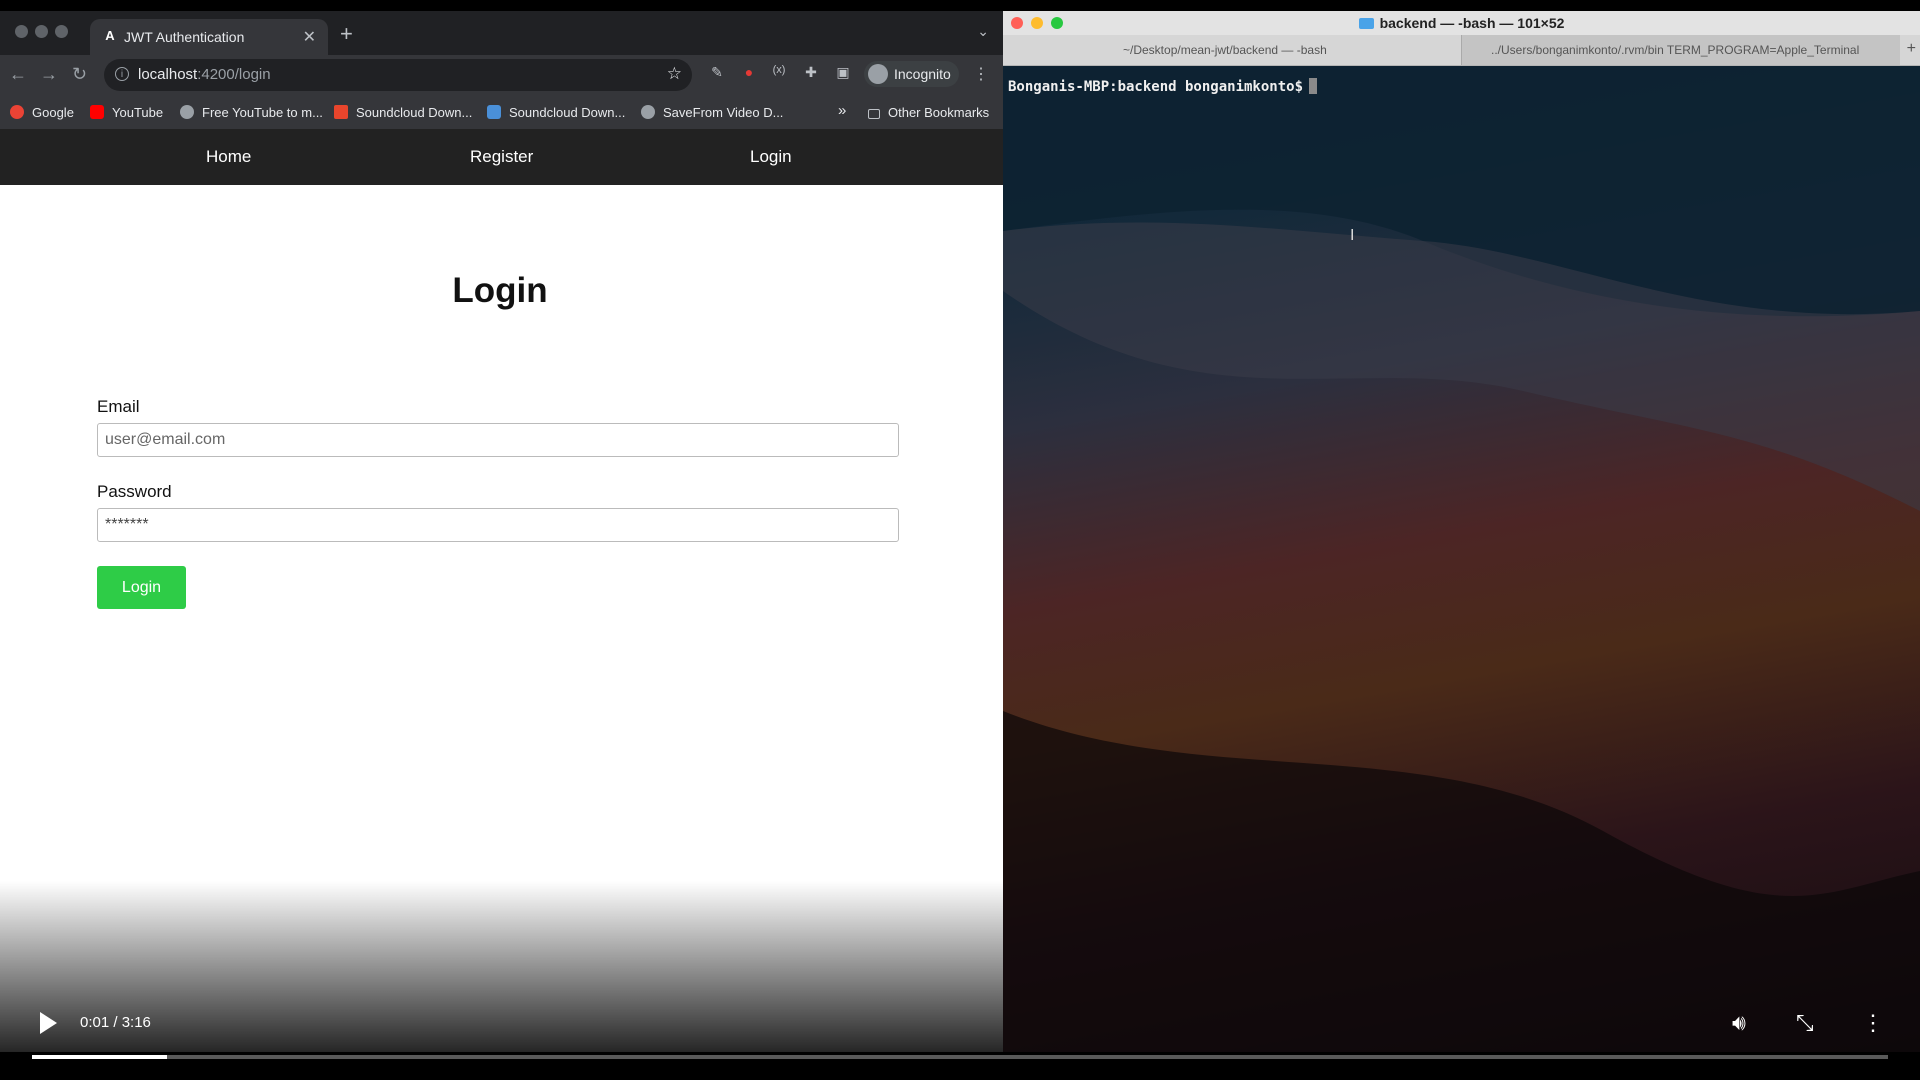  I want to click on page-title: Login, so click(500, 290).